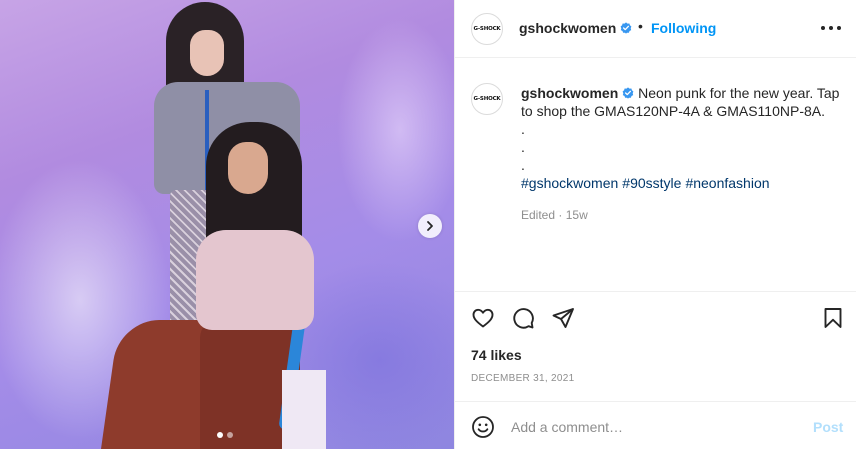 This screenshot has height=449, width=856. What do you see at coordinates (225, 435) in the screenshot?
I see `carousel-indicator` at bounding box center [225, 435].